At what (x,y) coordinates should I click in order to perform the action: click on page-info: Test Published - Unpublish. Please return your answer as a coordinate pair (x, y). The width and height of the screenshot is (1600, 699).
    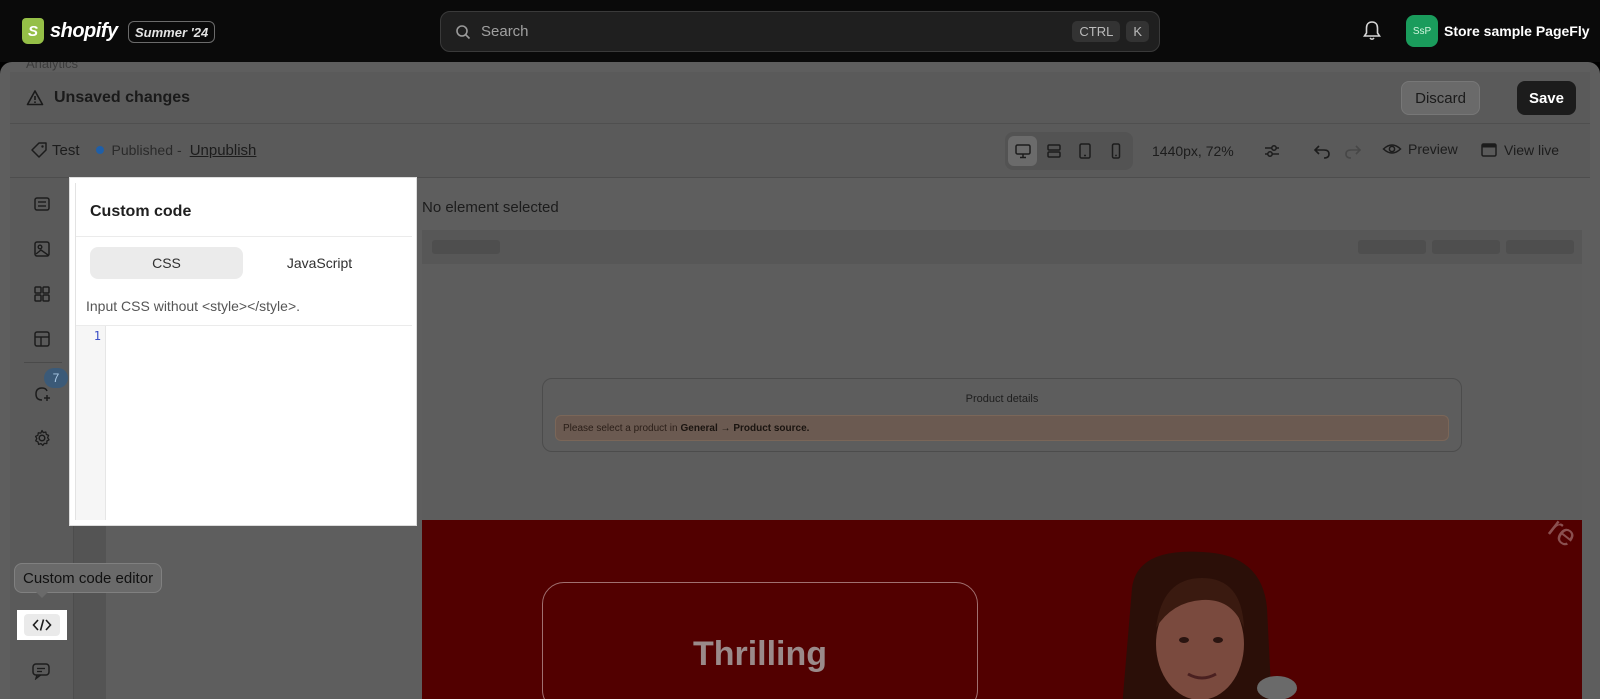
    Looking at the image, I should click on (143, 150).